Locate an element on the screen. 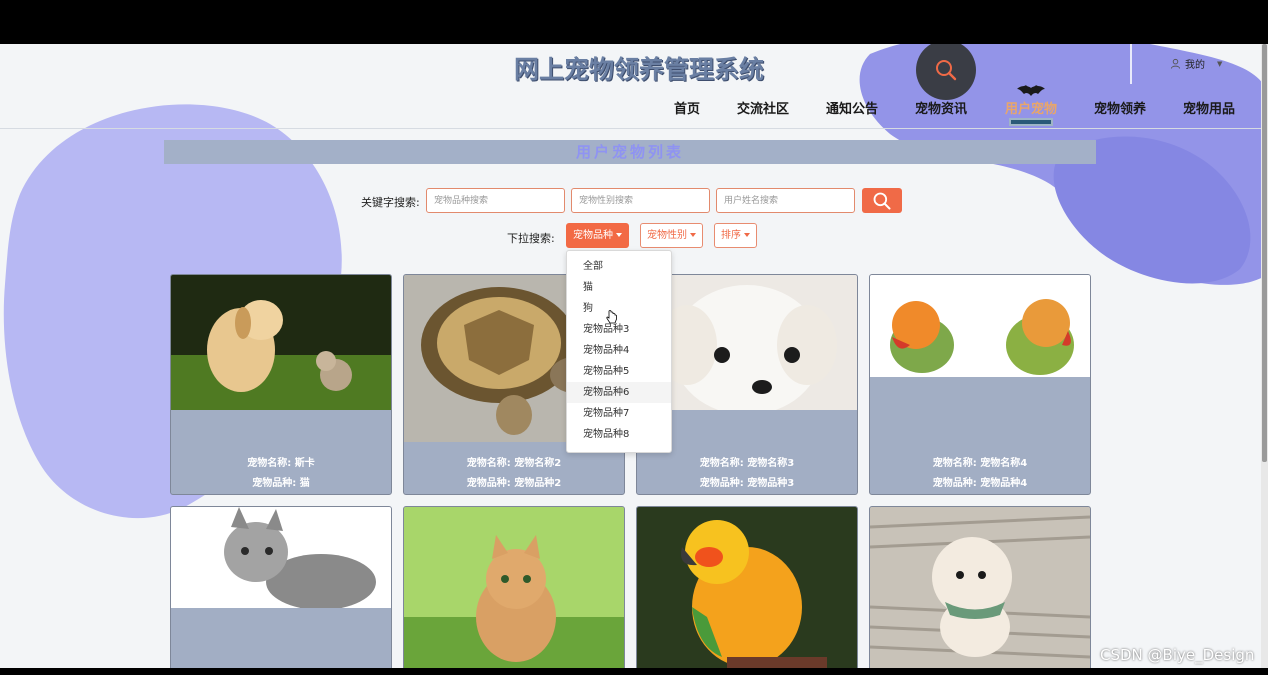 Image resolution: width=1268 pixels, height=675 pixels. pet-breed: 宠物品种: 宠物品种3 is located at coordinates (747, 483).